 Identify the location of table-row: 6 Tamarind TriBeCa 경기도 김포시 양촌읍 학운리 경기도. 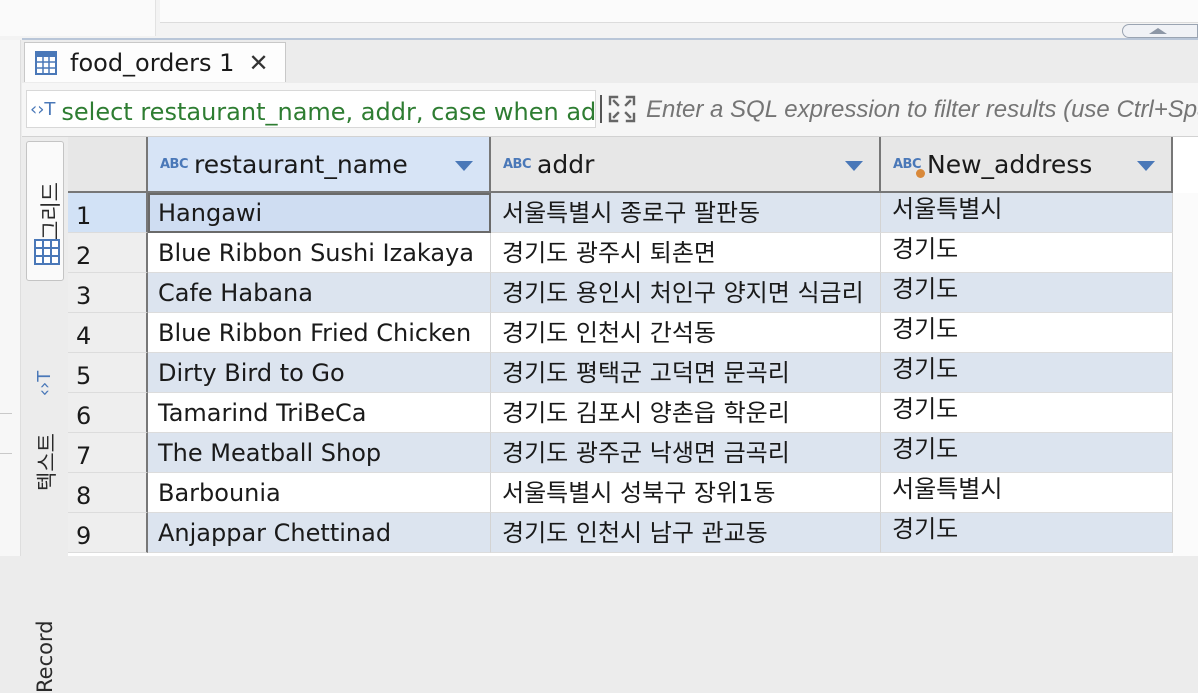
(633, 413).